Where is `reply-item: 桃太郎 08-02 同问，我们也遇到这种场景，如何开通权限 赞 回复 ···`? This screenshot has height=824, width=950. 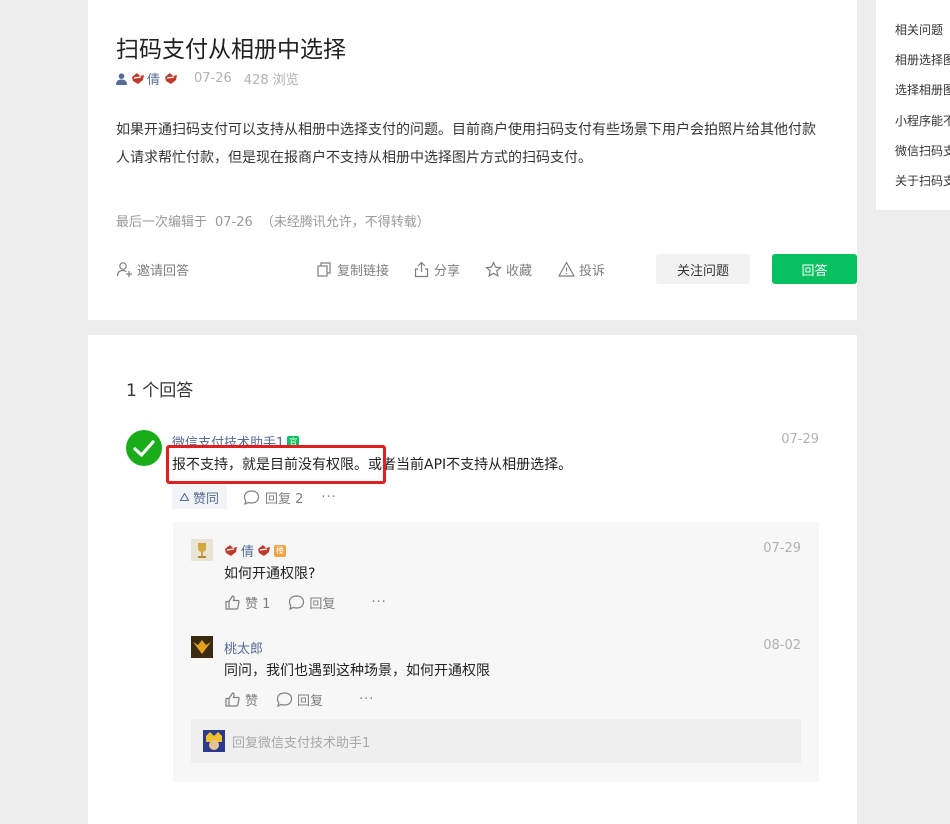 reply-item: 桃太郎 08-02 同问，我们也遇到这种场景，如何开通权限 赞 回复 ··· is located at coordinates (496, 681).